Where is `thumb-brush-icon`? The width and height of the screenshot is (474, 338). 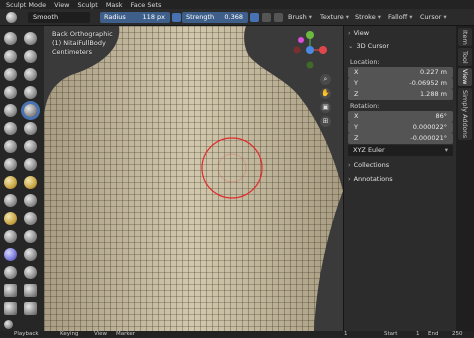
thumb-brush-icon is located at coordinates (10, 200).